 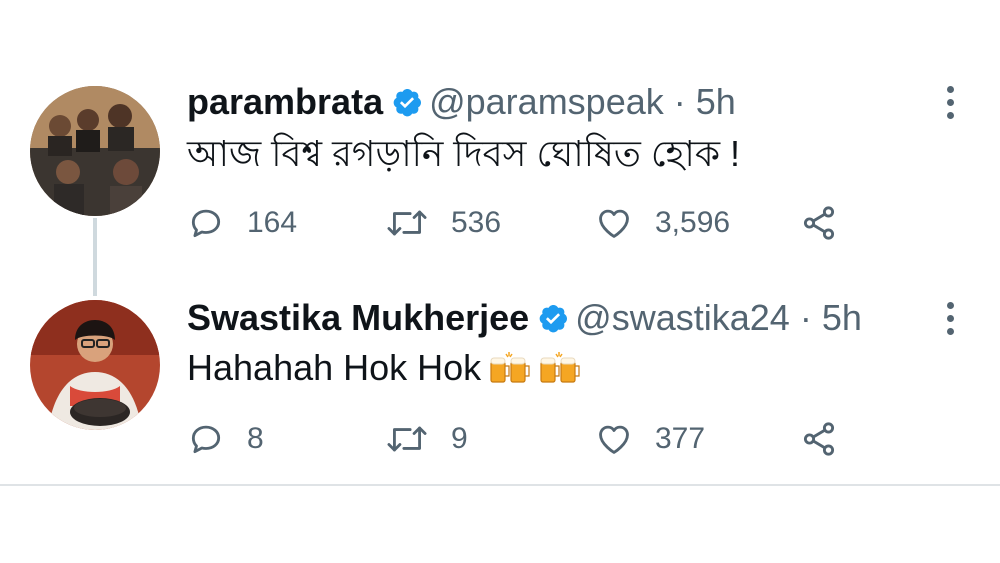 What do you see at coordinates (476, 222) in the screenshot?
I see `retweet-count: 536` at bounding box center [476, 222].